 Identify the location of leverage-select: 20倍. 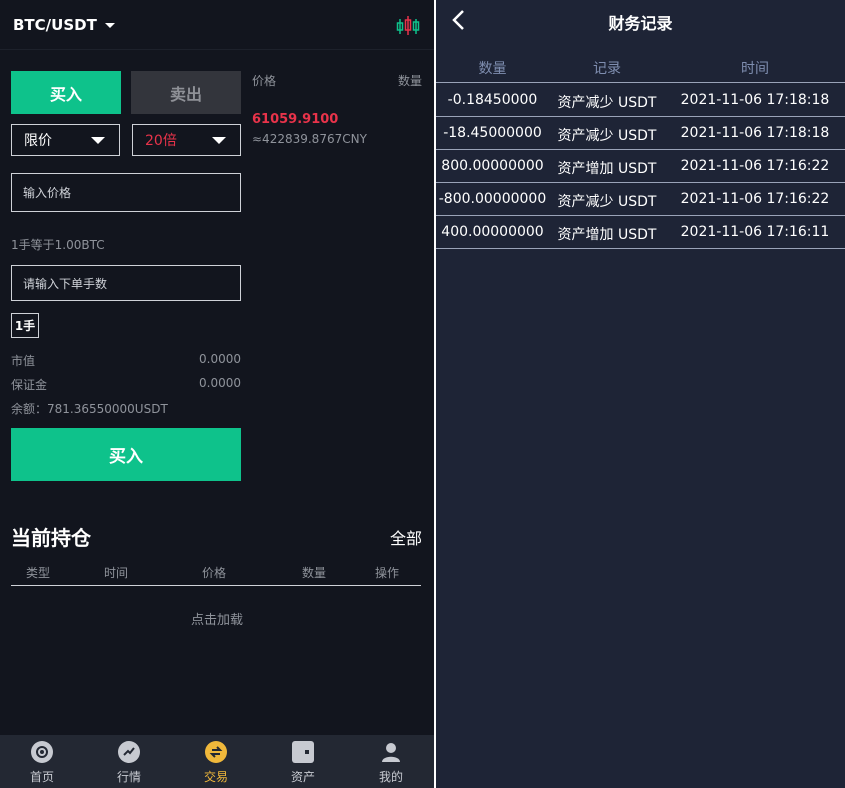
(186, 140).